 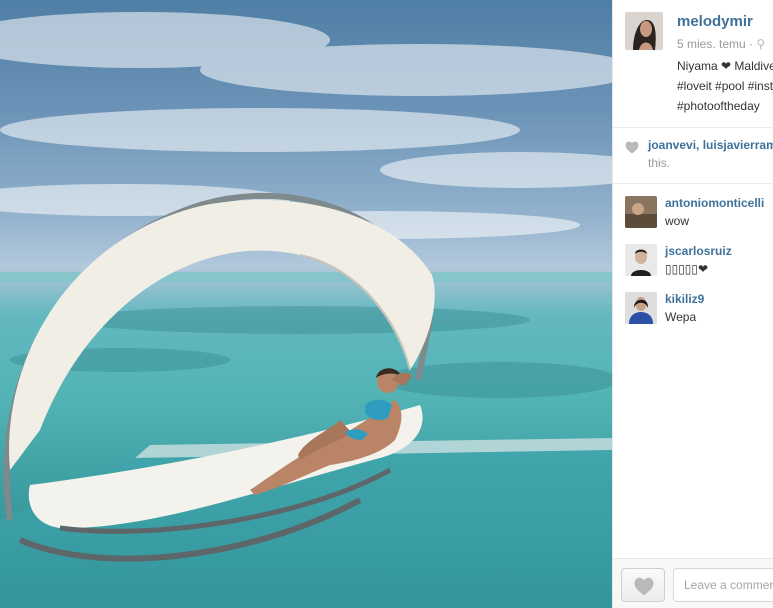 I want to click on author-username: melodymir, so click(x=715, y=21).